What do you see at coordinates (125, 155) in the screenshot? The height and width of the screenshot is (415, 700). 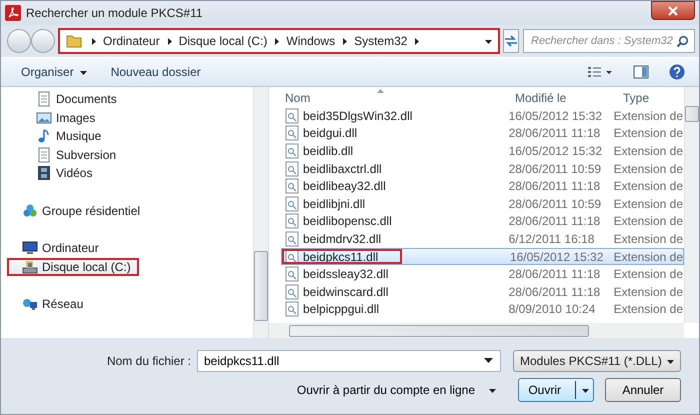 I see `sidebar-item: Subversion` at bounding box center [125, 155].